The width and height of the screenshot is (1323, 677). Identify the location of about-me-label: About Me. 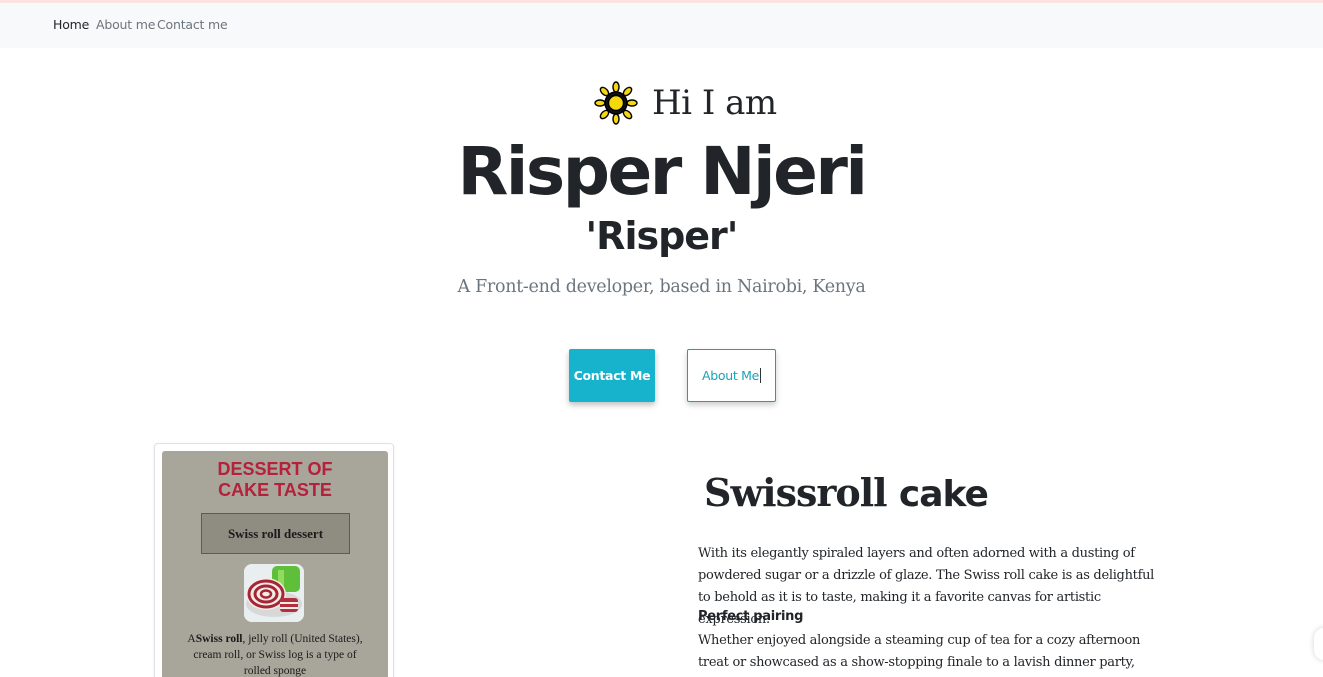
(730, 375).